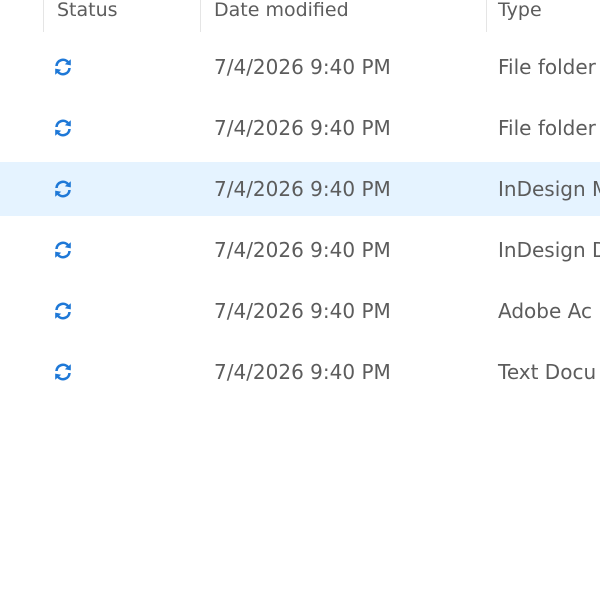  What do you see at coordinates (549, 250) in the screenshot?
I see `type-cell: InDesign D` at bounding box center [549, 250].